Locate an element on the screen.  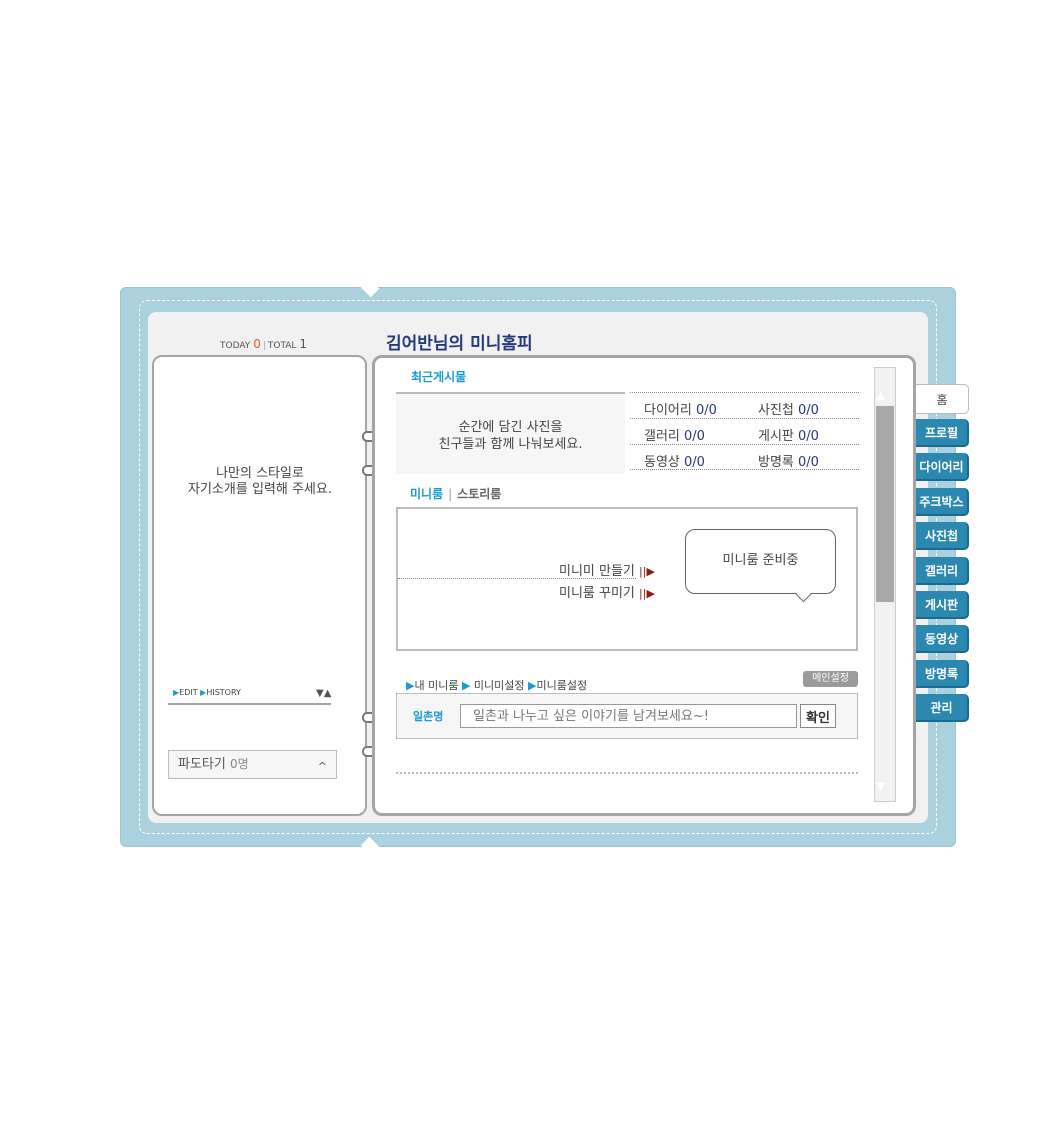
today-label: TODAY is located at coordinates (235, 346).